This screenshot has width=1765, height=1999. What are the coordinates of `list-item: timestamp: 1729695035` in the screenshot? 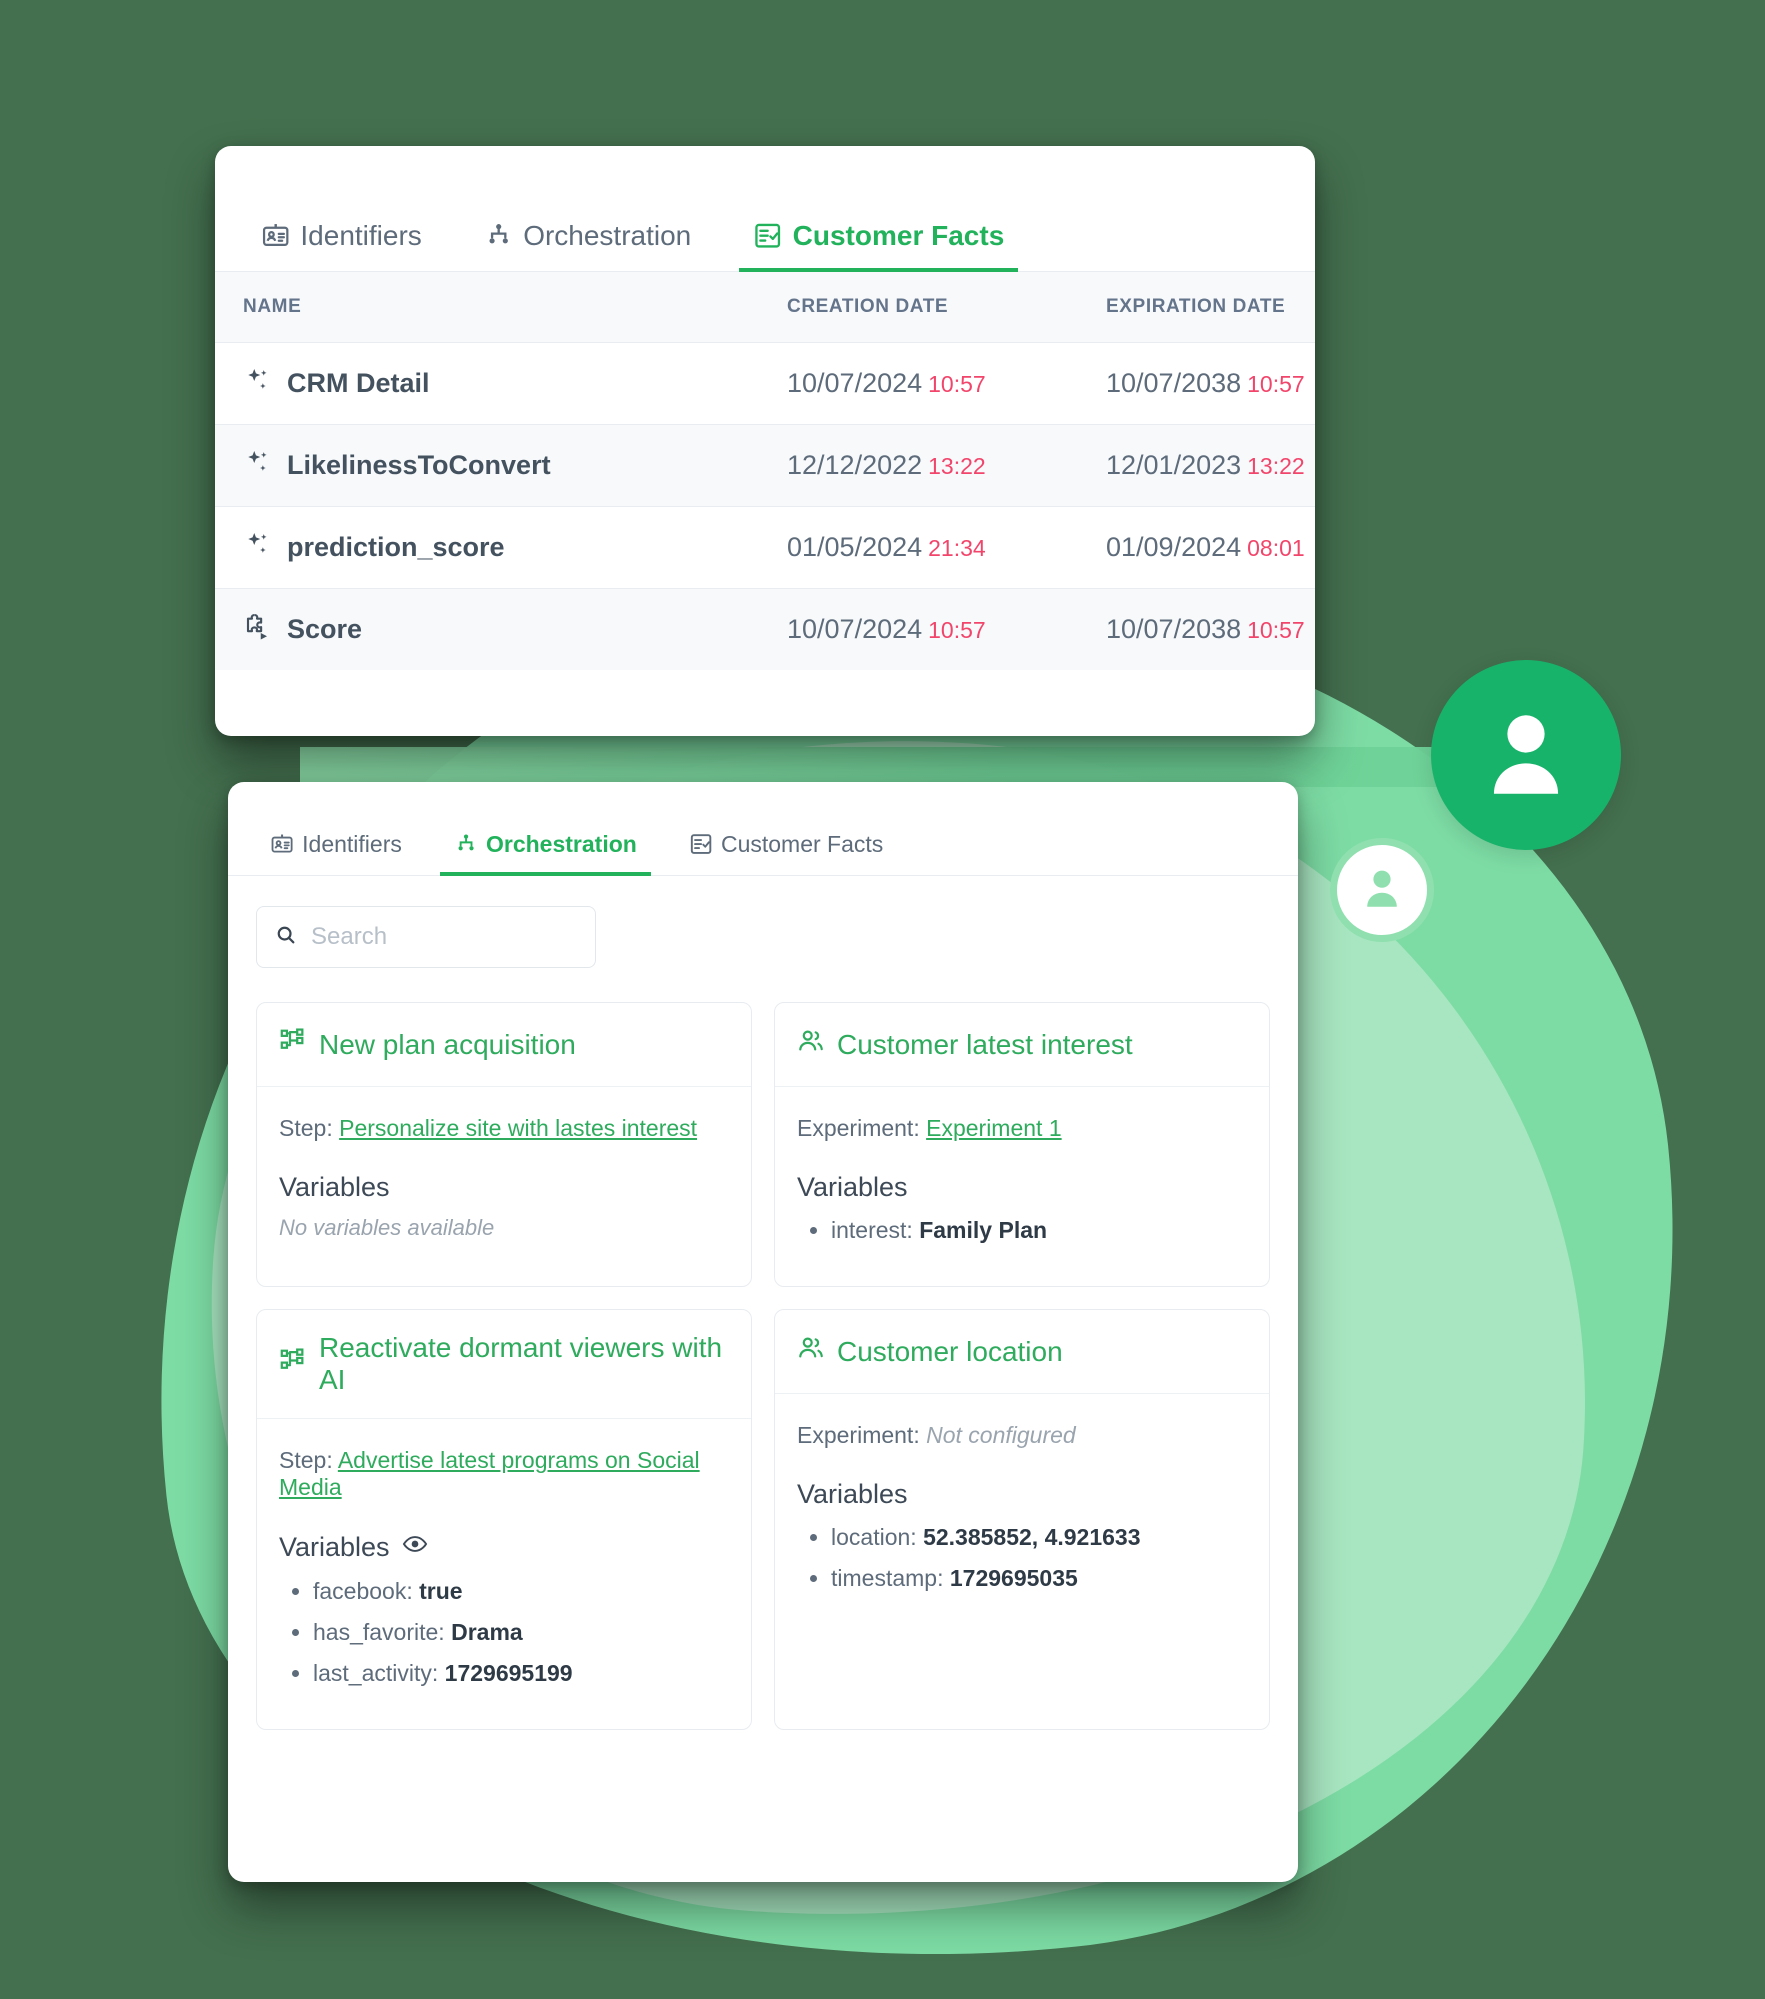 It's located at (1039, 1578).